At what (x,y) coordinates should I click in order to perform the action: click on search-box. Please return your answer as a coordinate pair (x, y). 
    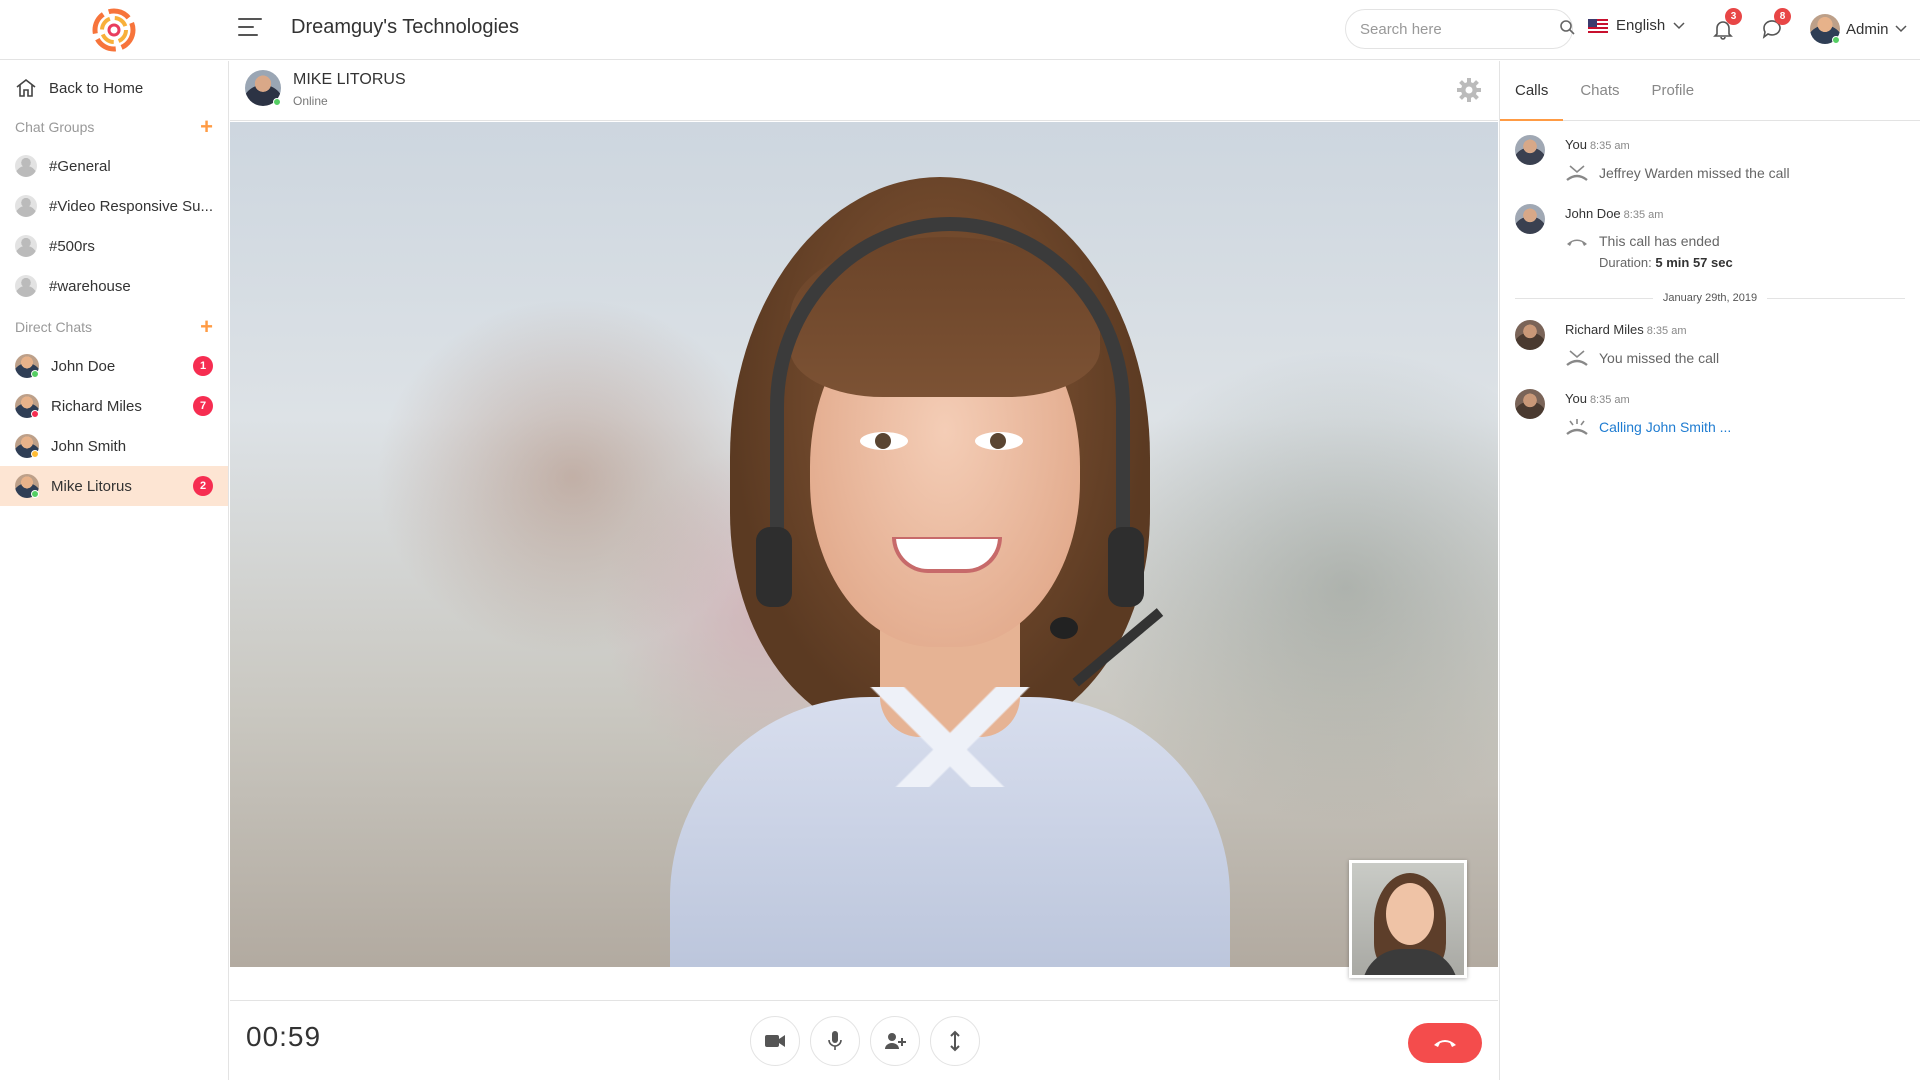
    Looking at the image, I should click on (1460, 29).